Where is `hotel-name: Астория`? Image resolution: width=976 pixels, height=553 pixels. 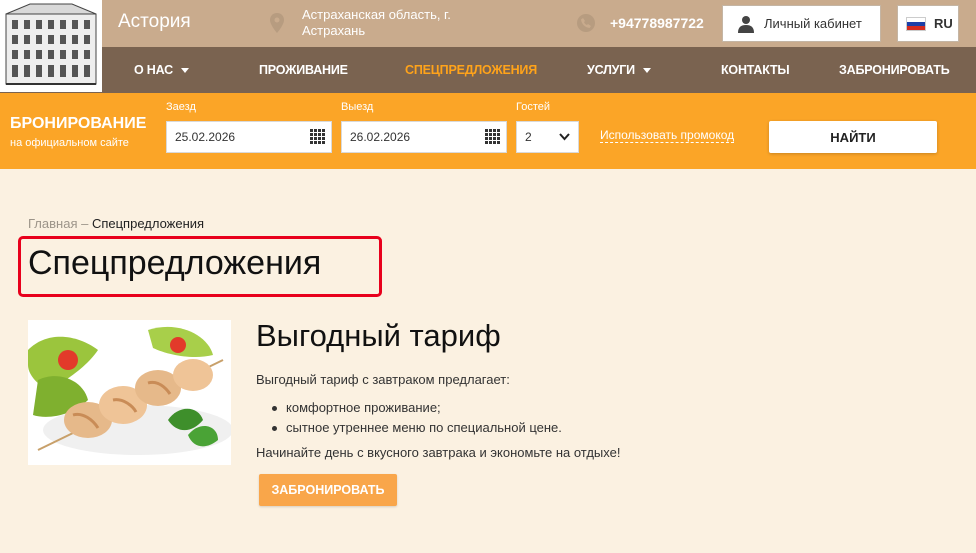 hotel-name: Астория is located at coordinates (154, 21).